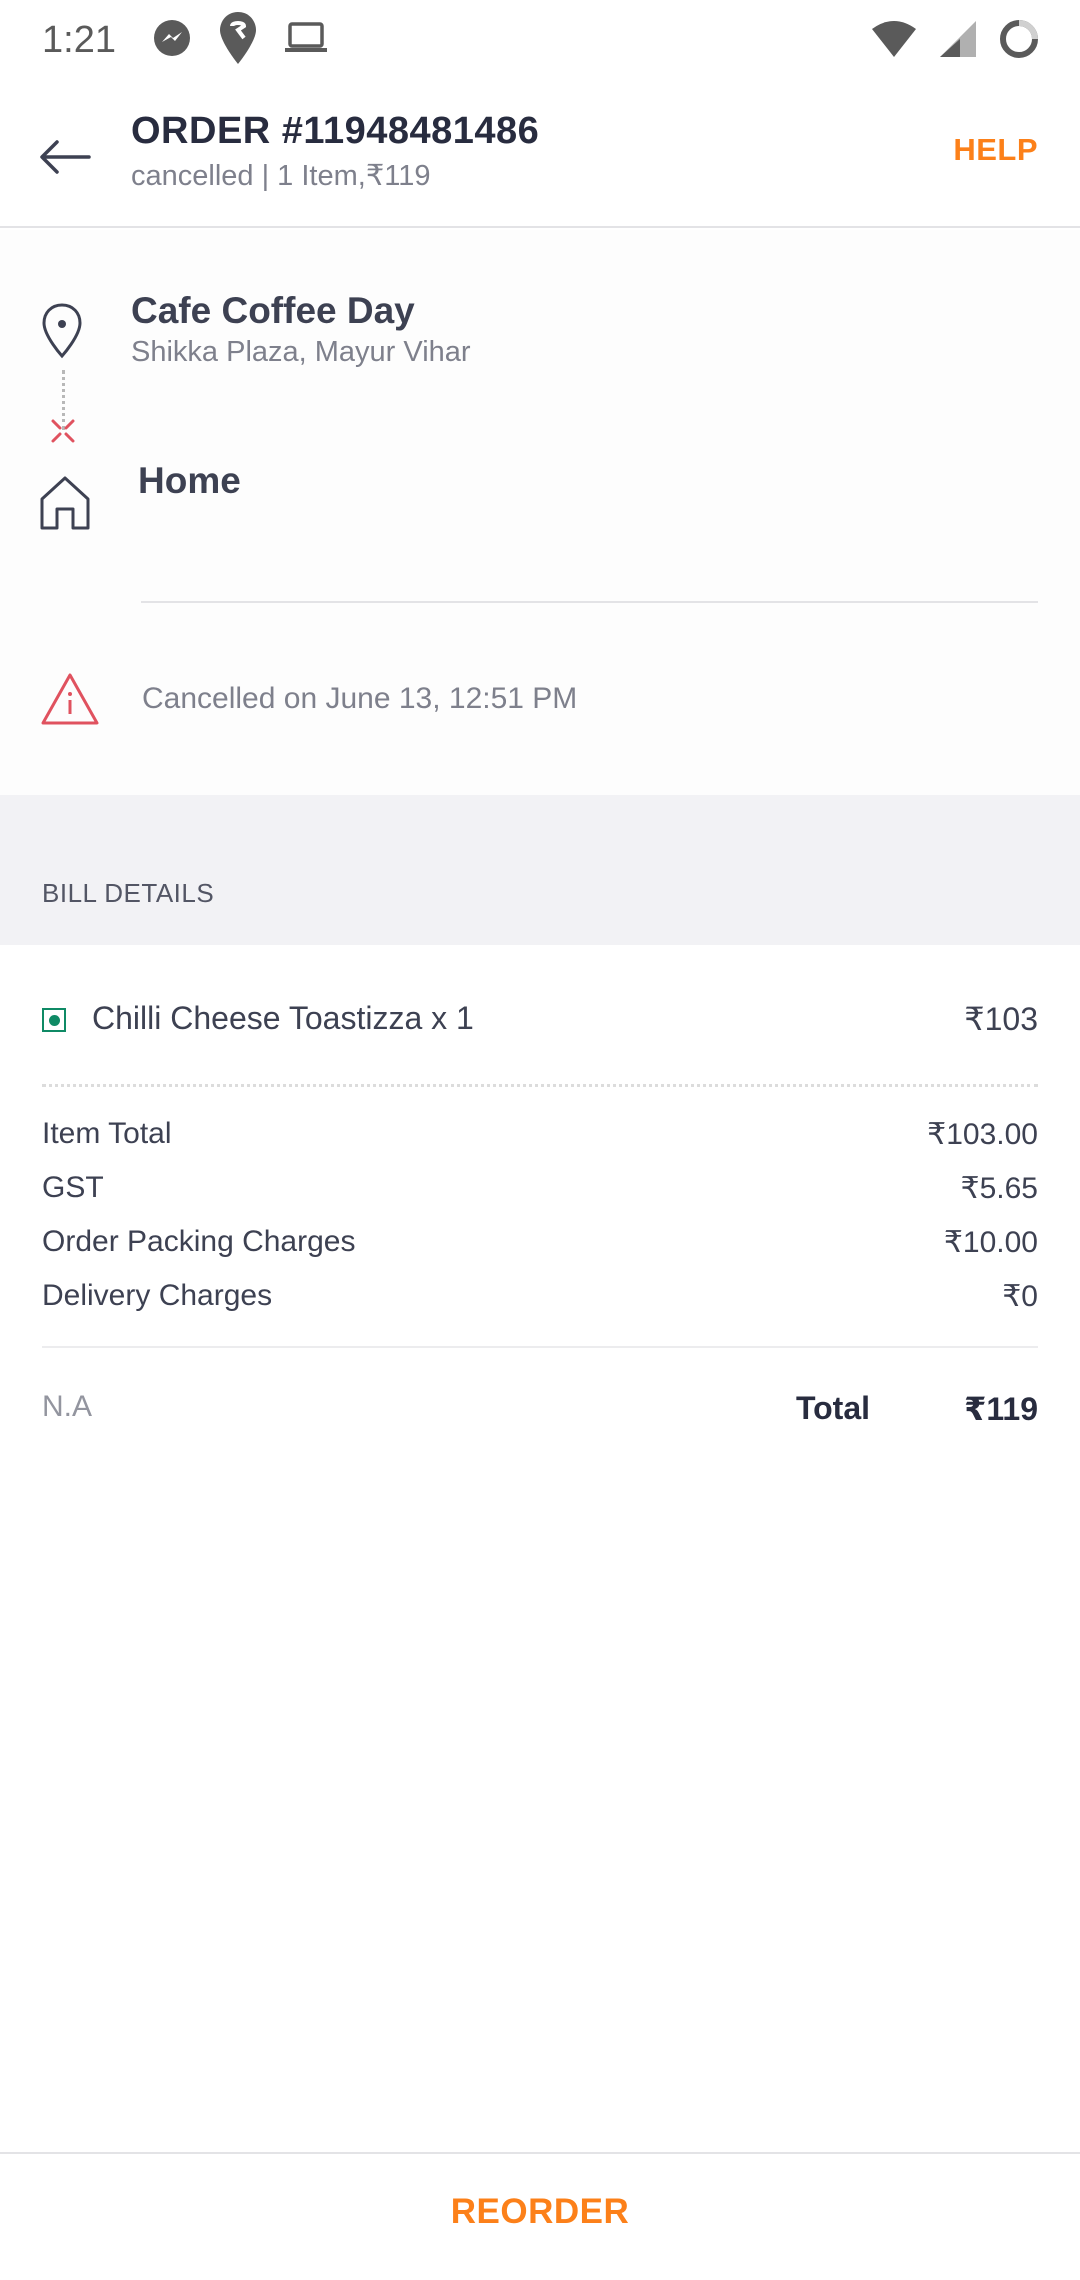  I want to click on footer: REORDER, so click(540, 2216).